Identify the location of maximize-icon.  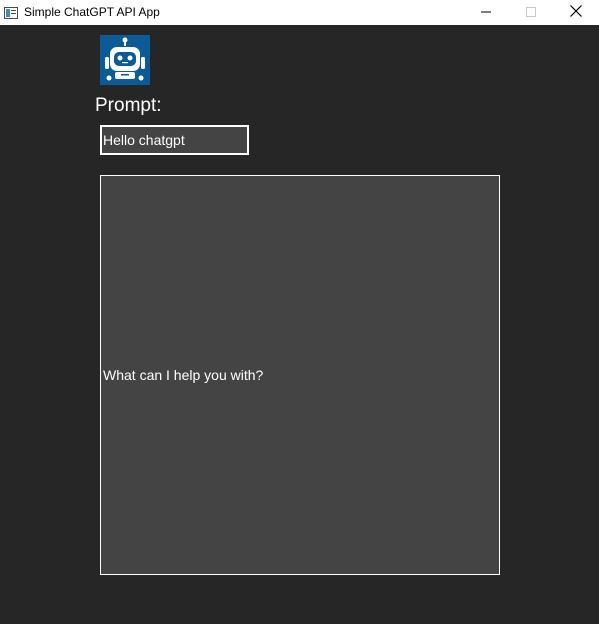
(531, 13).